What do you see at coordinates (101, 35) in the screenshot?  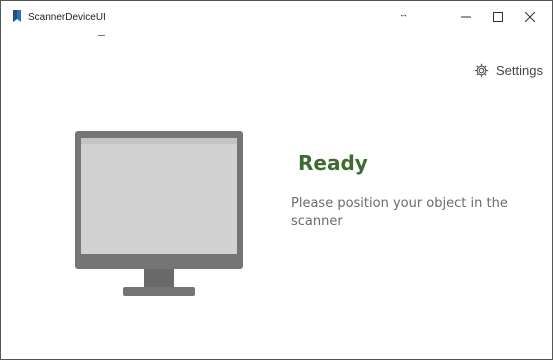 I see `title-underline-mark` at bounding box center [101, 35].